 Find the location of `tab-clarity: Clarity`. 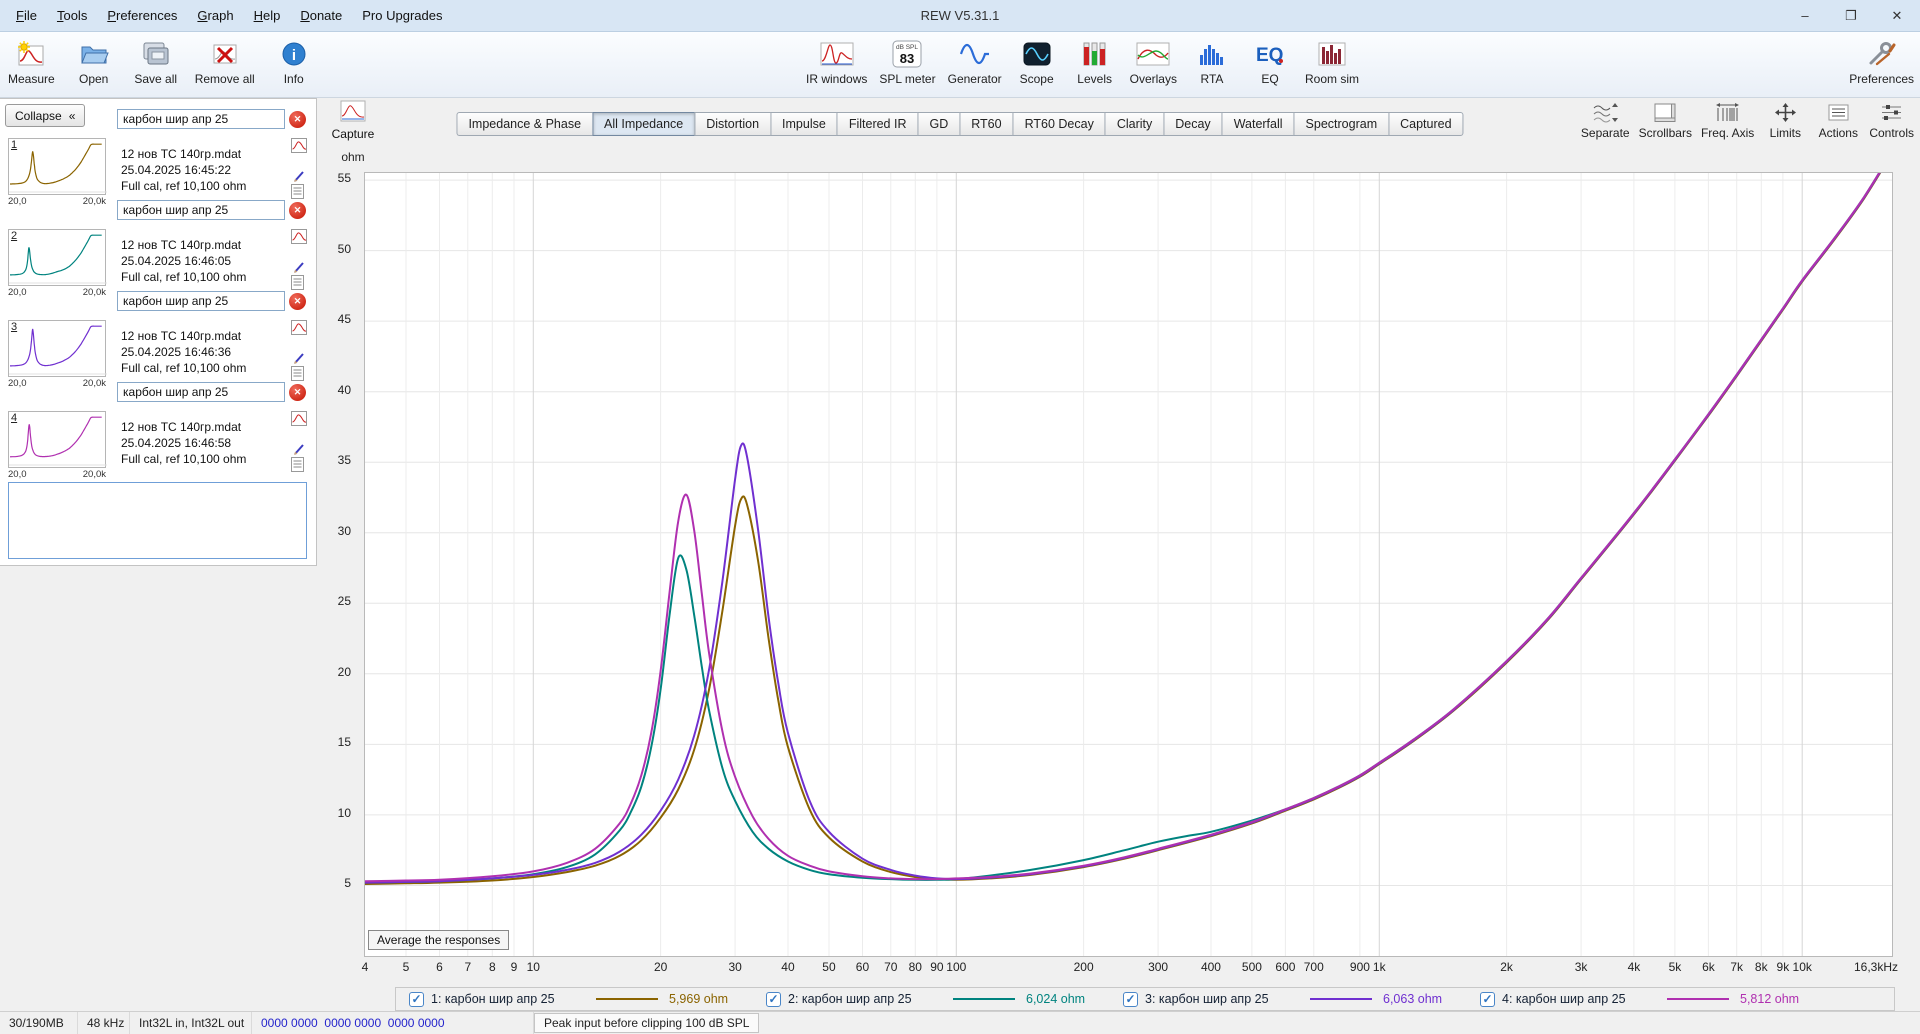

tab-clarity: Clarity is located at coordinates (1134, 124).